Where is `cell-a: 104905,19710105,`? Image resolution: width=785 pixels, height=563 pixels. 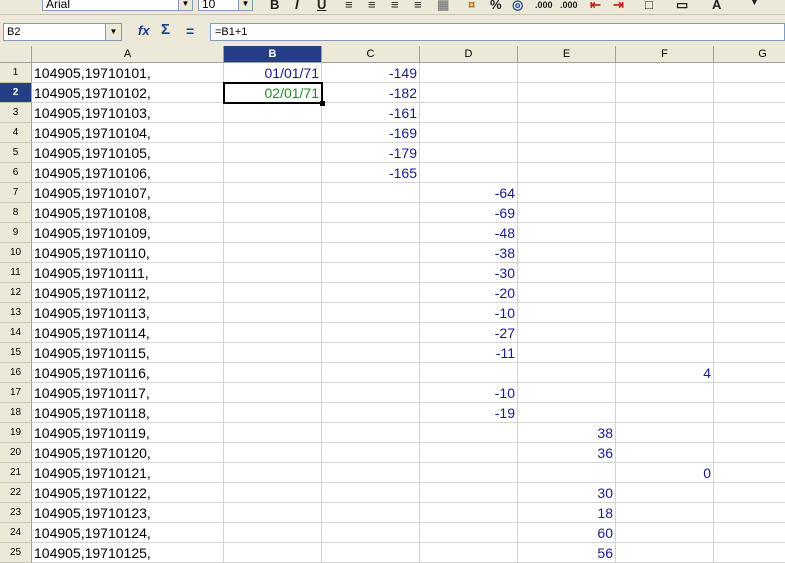
cell-a: 104905,19710105, is located at coordinates (128, 153).